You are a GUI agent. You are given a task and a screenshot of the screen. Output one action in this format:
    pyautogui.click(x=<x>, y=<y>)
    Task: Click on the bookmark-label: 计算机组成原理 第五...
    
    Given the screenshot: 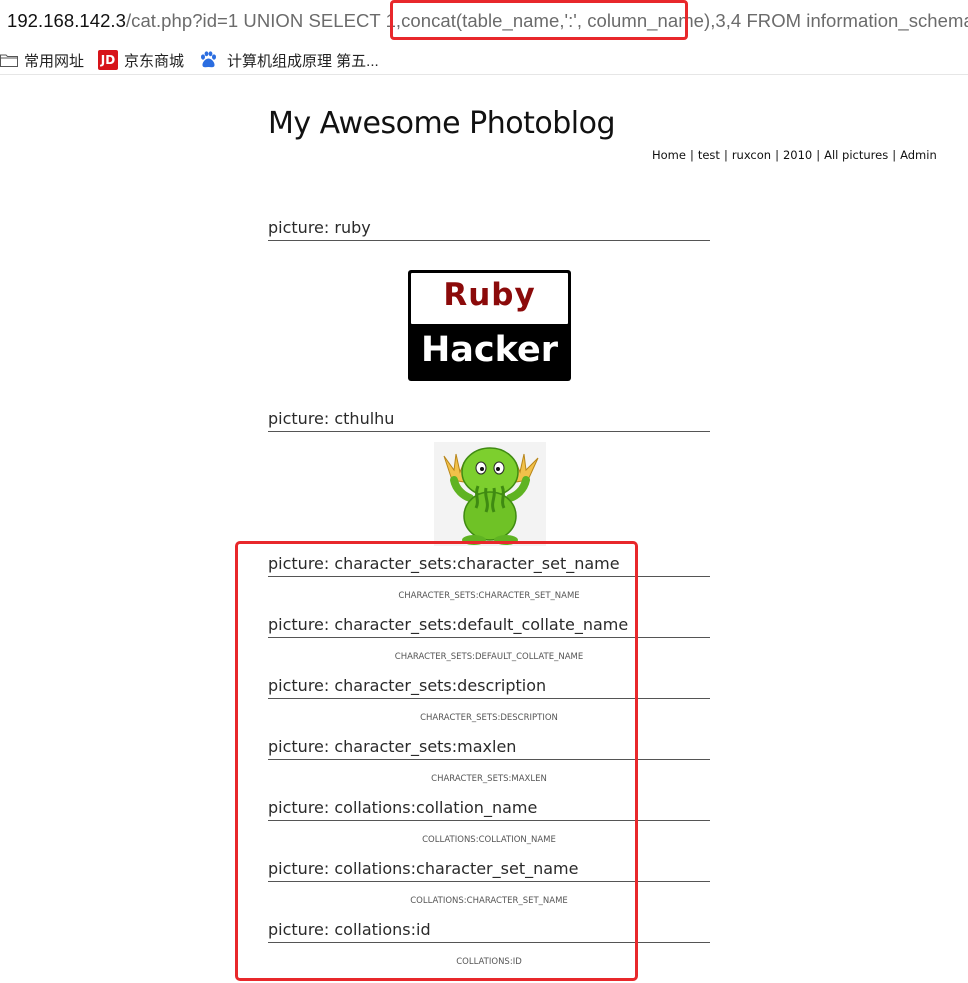 What is the action you would take?
    pyautogui.click(x=303, y=61)
    